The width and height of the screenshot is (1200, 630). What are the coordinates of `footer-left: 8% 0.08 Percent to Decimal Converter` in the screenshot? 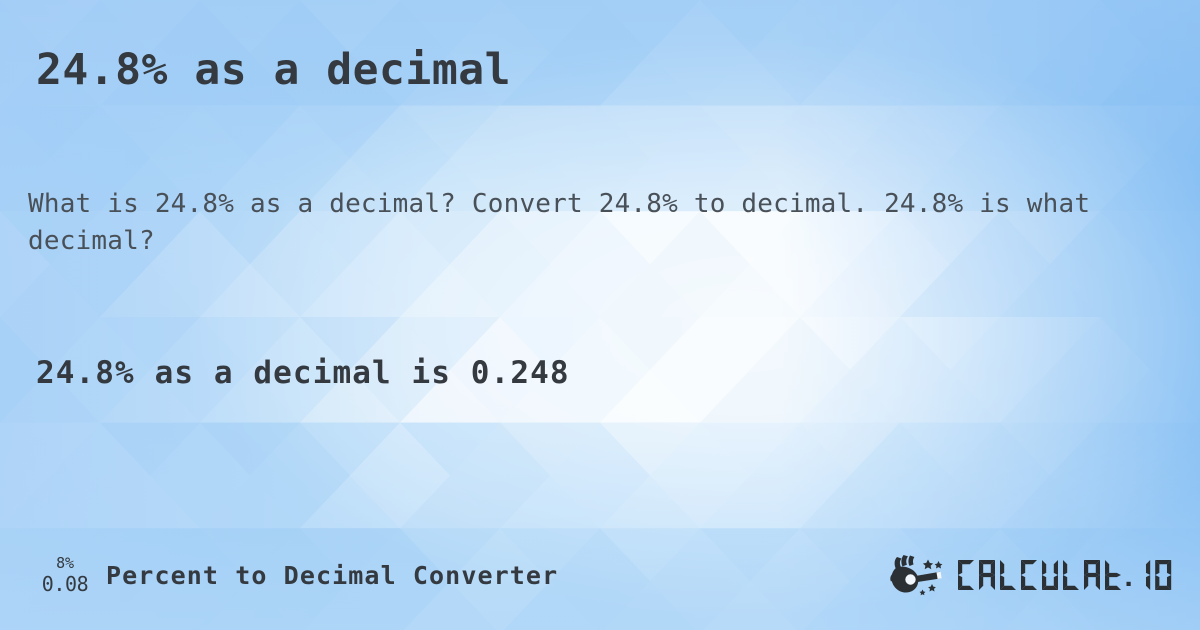 It's located at (296, 575).